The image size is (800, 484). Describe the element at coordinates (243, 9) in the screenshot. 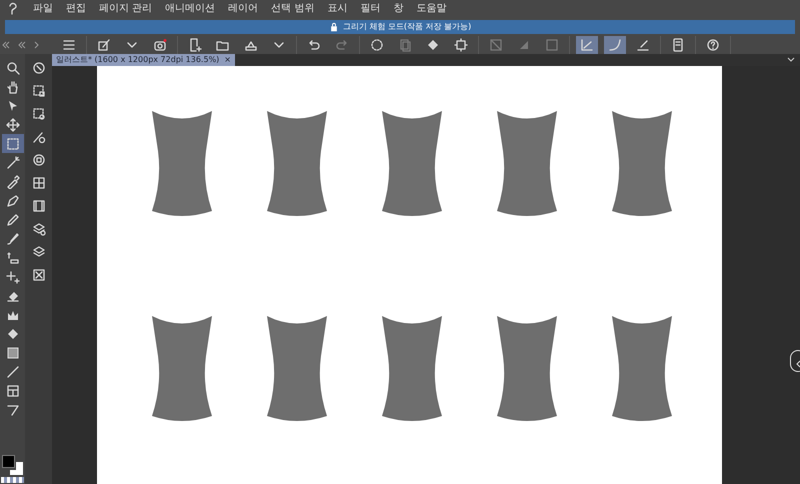

I see `menu-item: 레이어` at that location.